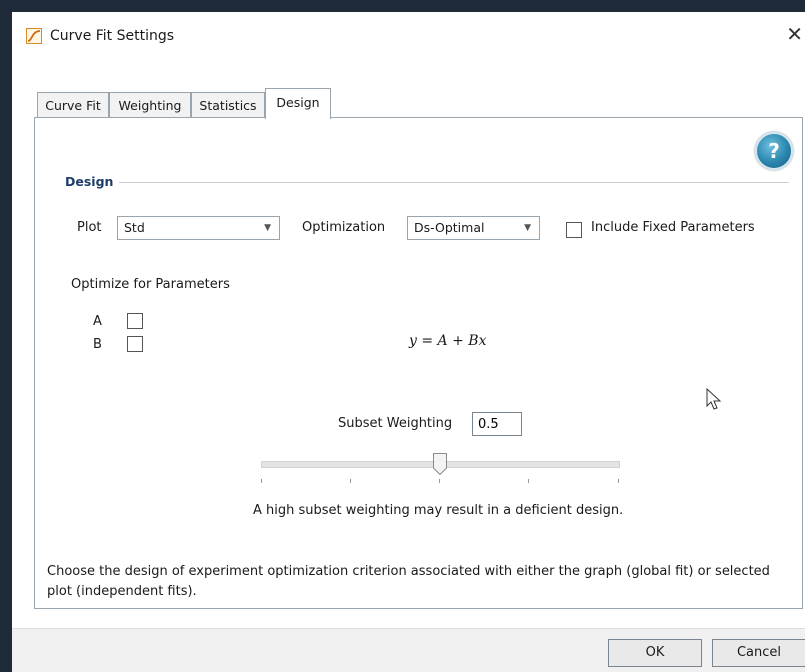 The width and height of the screenshot is (805, 672). Describe the element at coordinates (150, 104) in the screenshot. I see `tab-weighting: Weighting` at that location.